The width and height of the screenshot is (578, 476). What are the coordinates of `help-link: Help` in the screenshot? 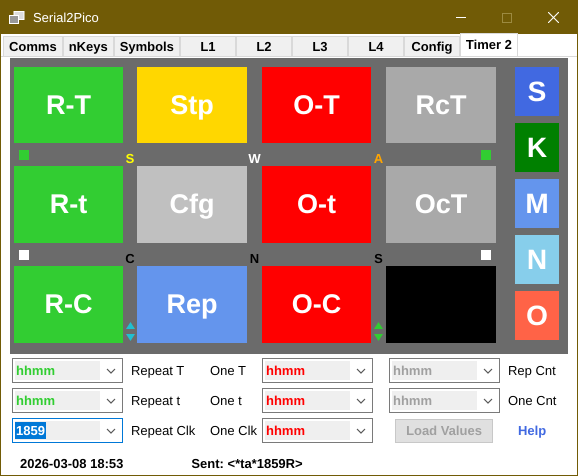 It's located at (532, 430).